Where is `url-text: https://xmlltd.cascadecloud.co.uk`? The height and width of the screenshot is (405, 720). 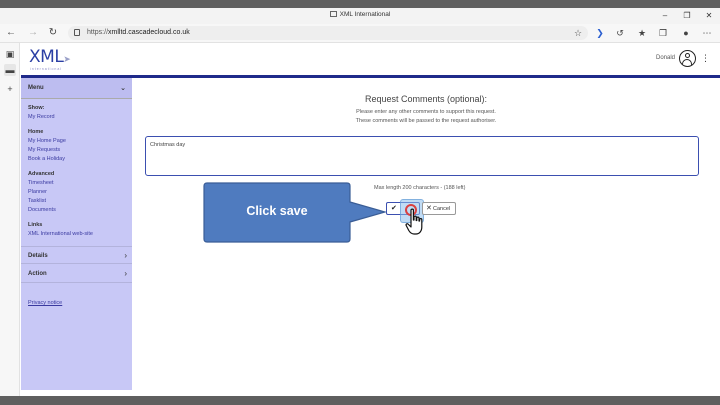 url-text: https://xmlltd.cascadecloud.co.uk is located at coordinates (138, 32).